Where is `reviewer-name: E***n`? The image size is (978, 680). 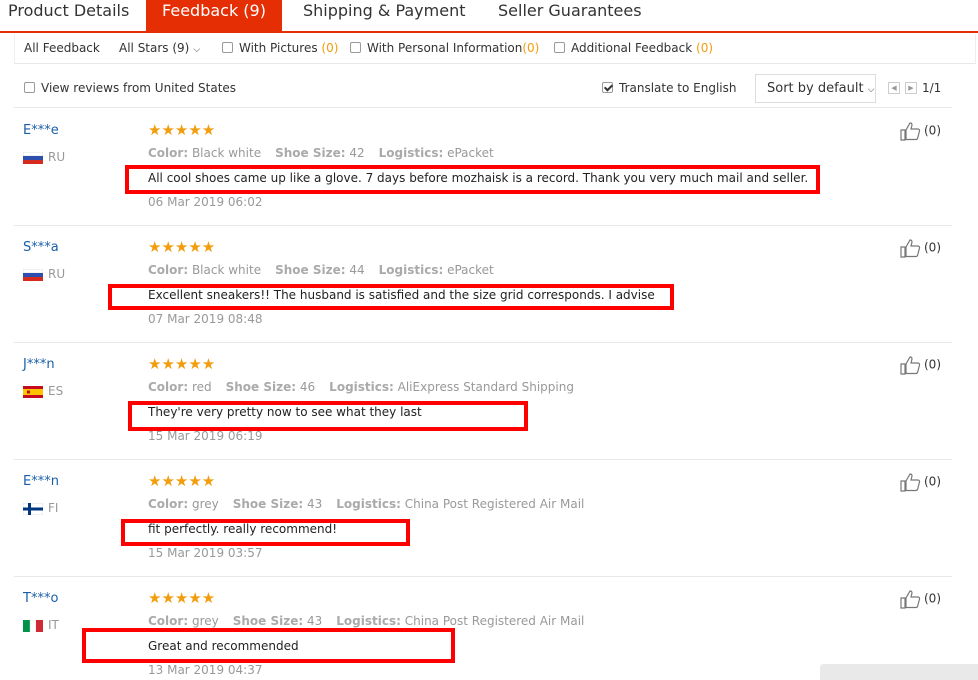
reviewer-name: E***n is located at coordinates (41, 481).